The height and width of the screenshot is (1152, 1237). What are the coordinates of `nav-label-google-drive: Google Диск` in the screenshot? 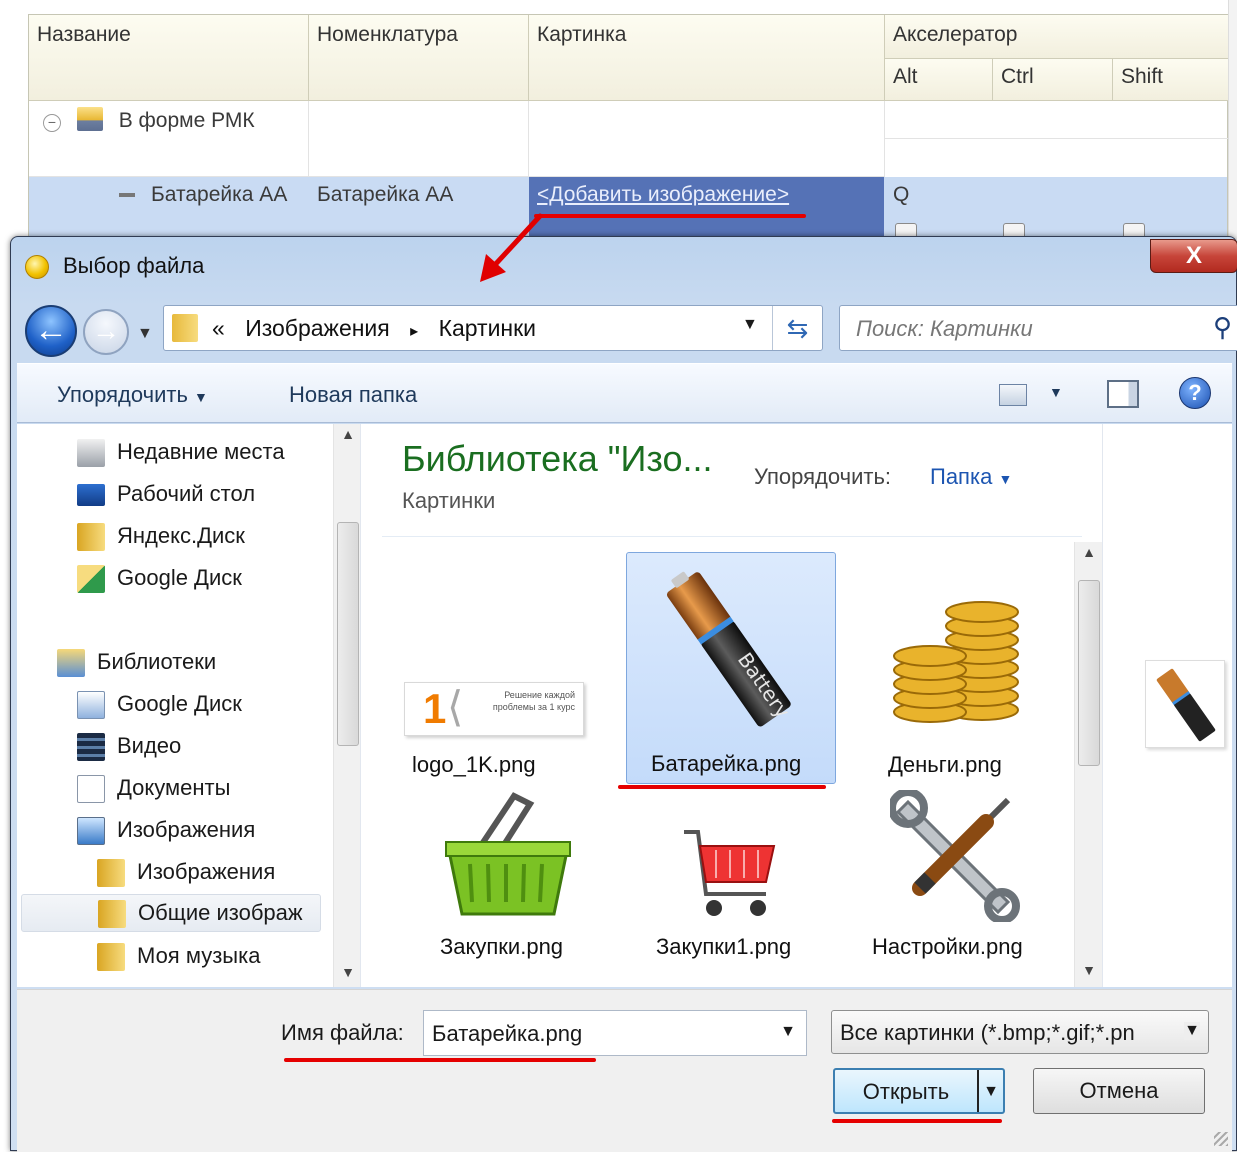 It's located at (179, 577).